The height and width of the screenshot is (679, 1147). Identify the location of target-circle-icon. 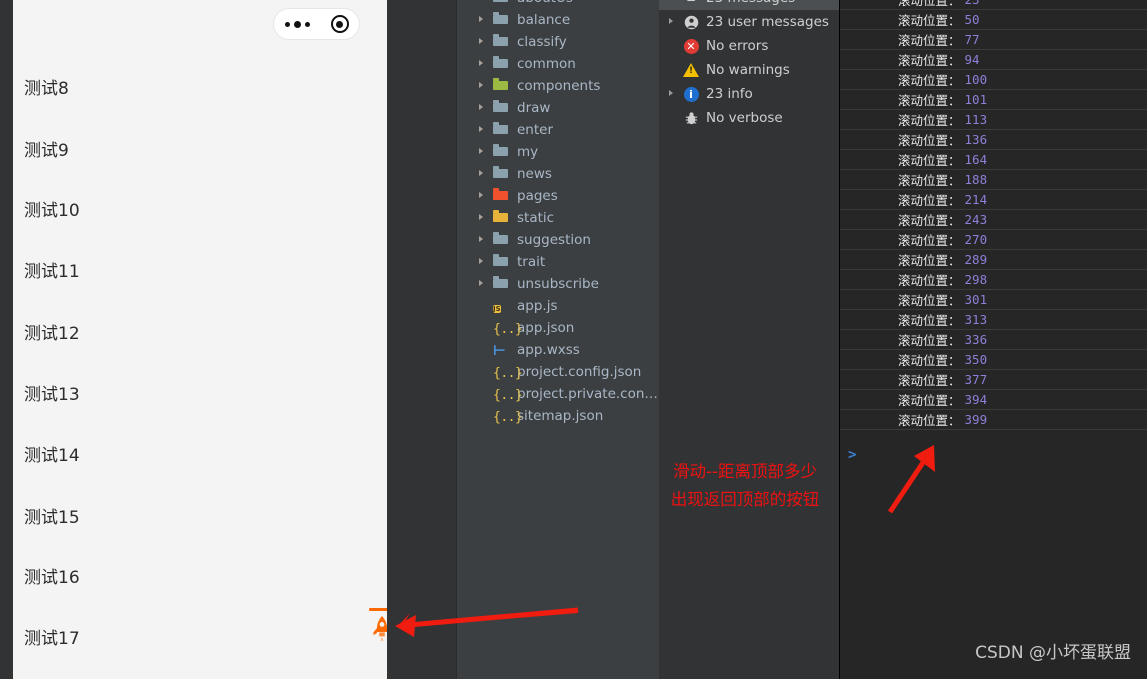
(339, 24).